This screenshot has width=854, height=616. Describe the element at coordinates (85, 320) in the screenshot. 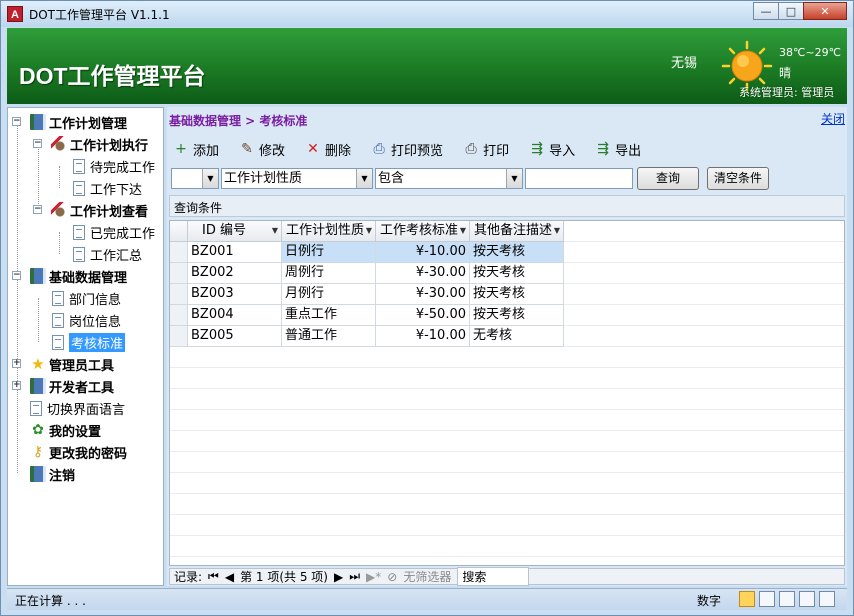

I see `sidebar-item-positions: 岗位信息` at that location.